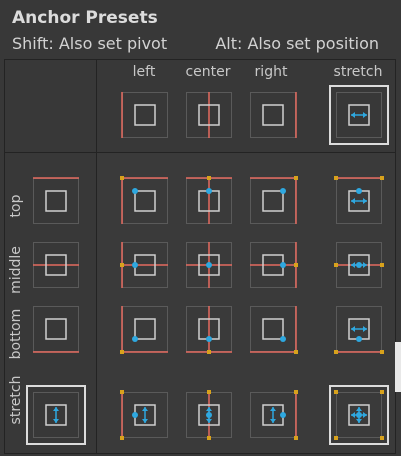 This screenshot has width=401, height=456. I want to click on panel-title: Anchor Presets, so click(85, 18).